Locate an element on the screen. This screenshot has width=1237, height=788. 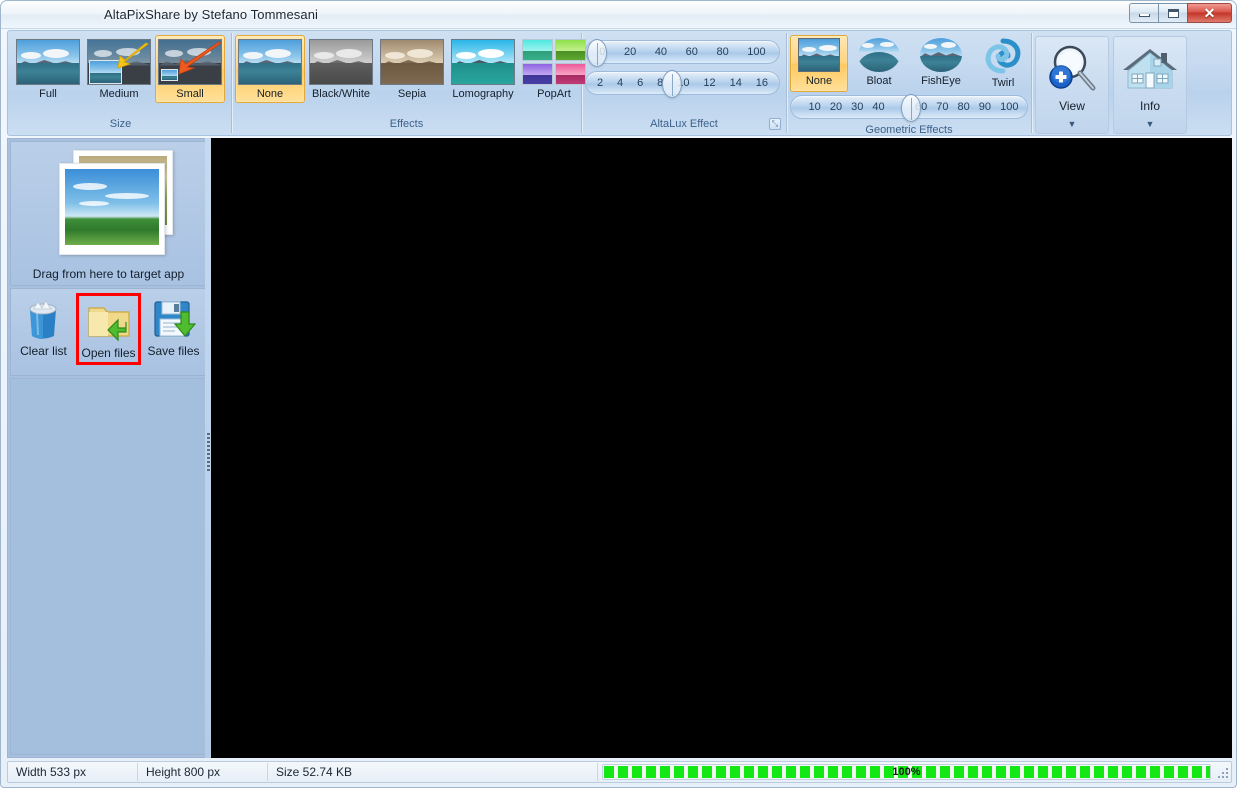
minimize-icon is located at coordinates (1144, 15).